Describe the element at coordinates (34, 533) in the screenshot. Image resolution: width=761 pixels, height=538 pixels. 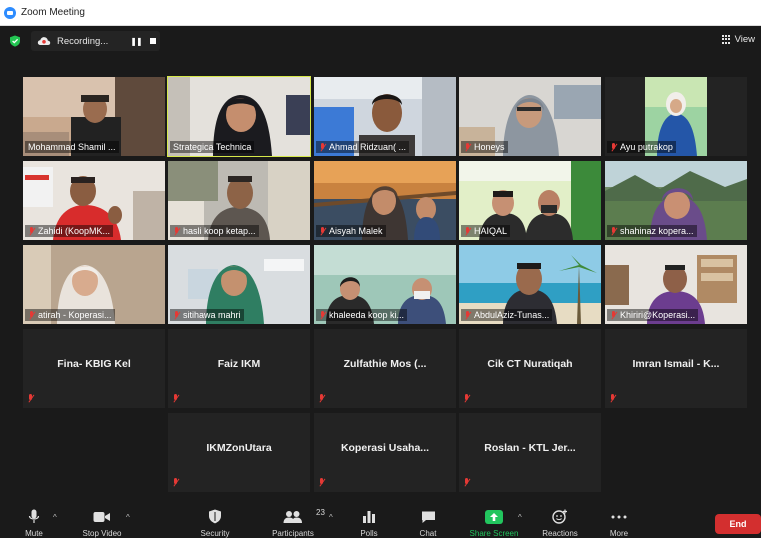
I see `mute-label: Mute` at that location.